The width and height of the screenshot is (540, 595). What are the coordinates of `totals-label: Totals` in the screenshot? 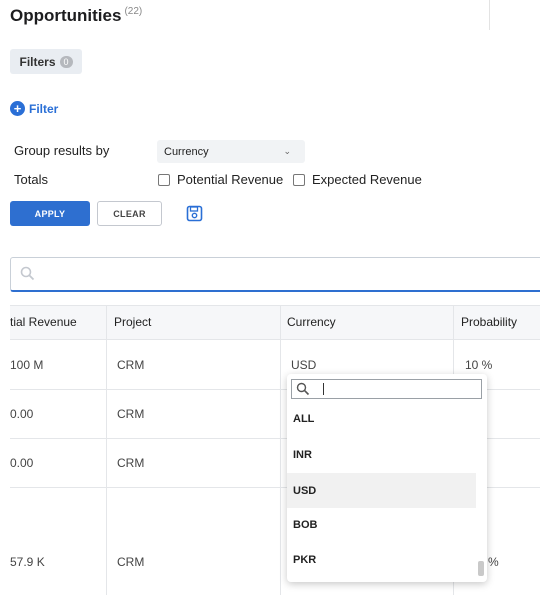 It's located at (31, 179).